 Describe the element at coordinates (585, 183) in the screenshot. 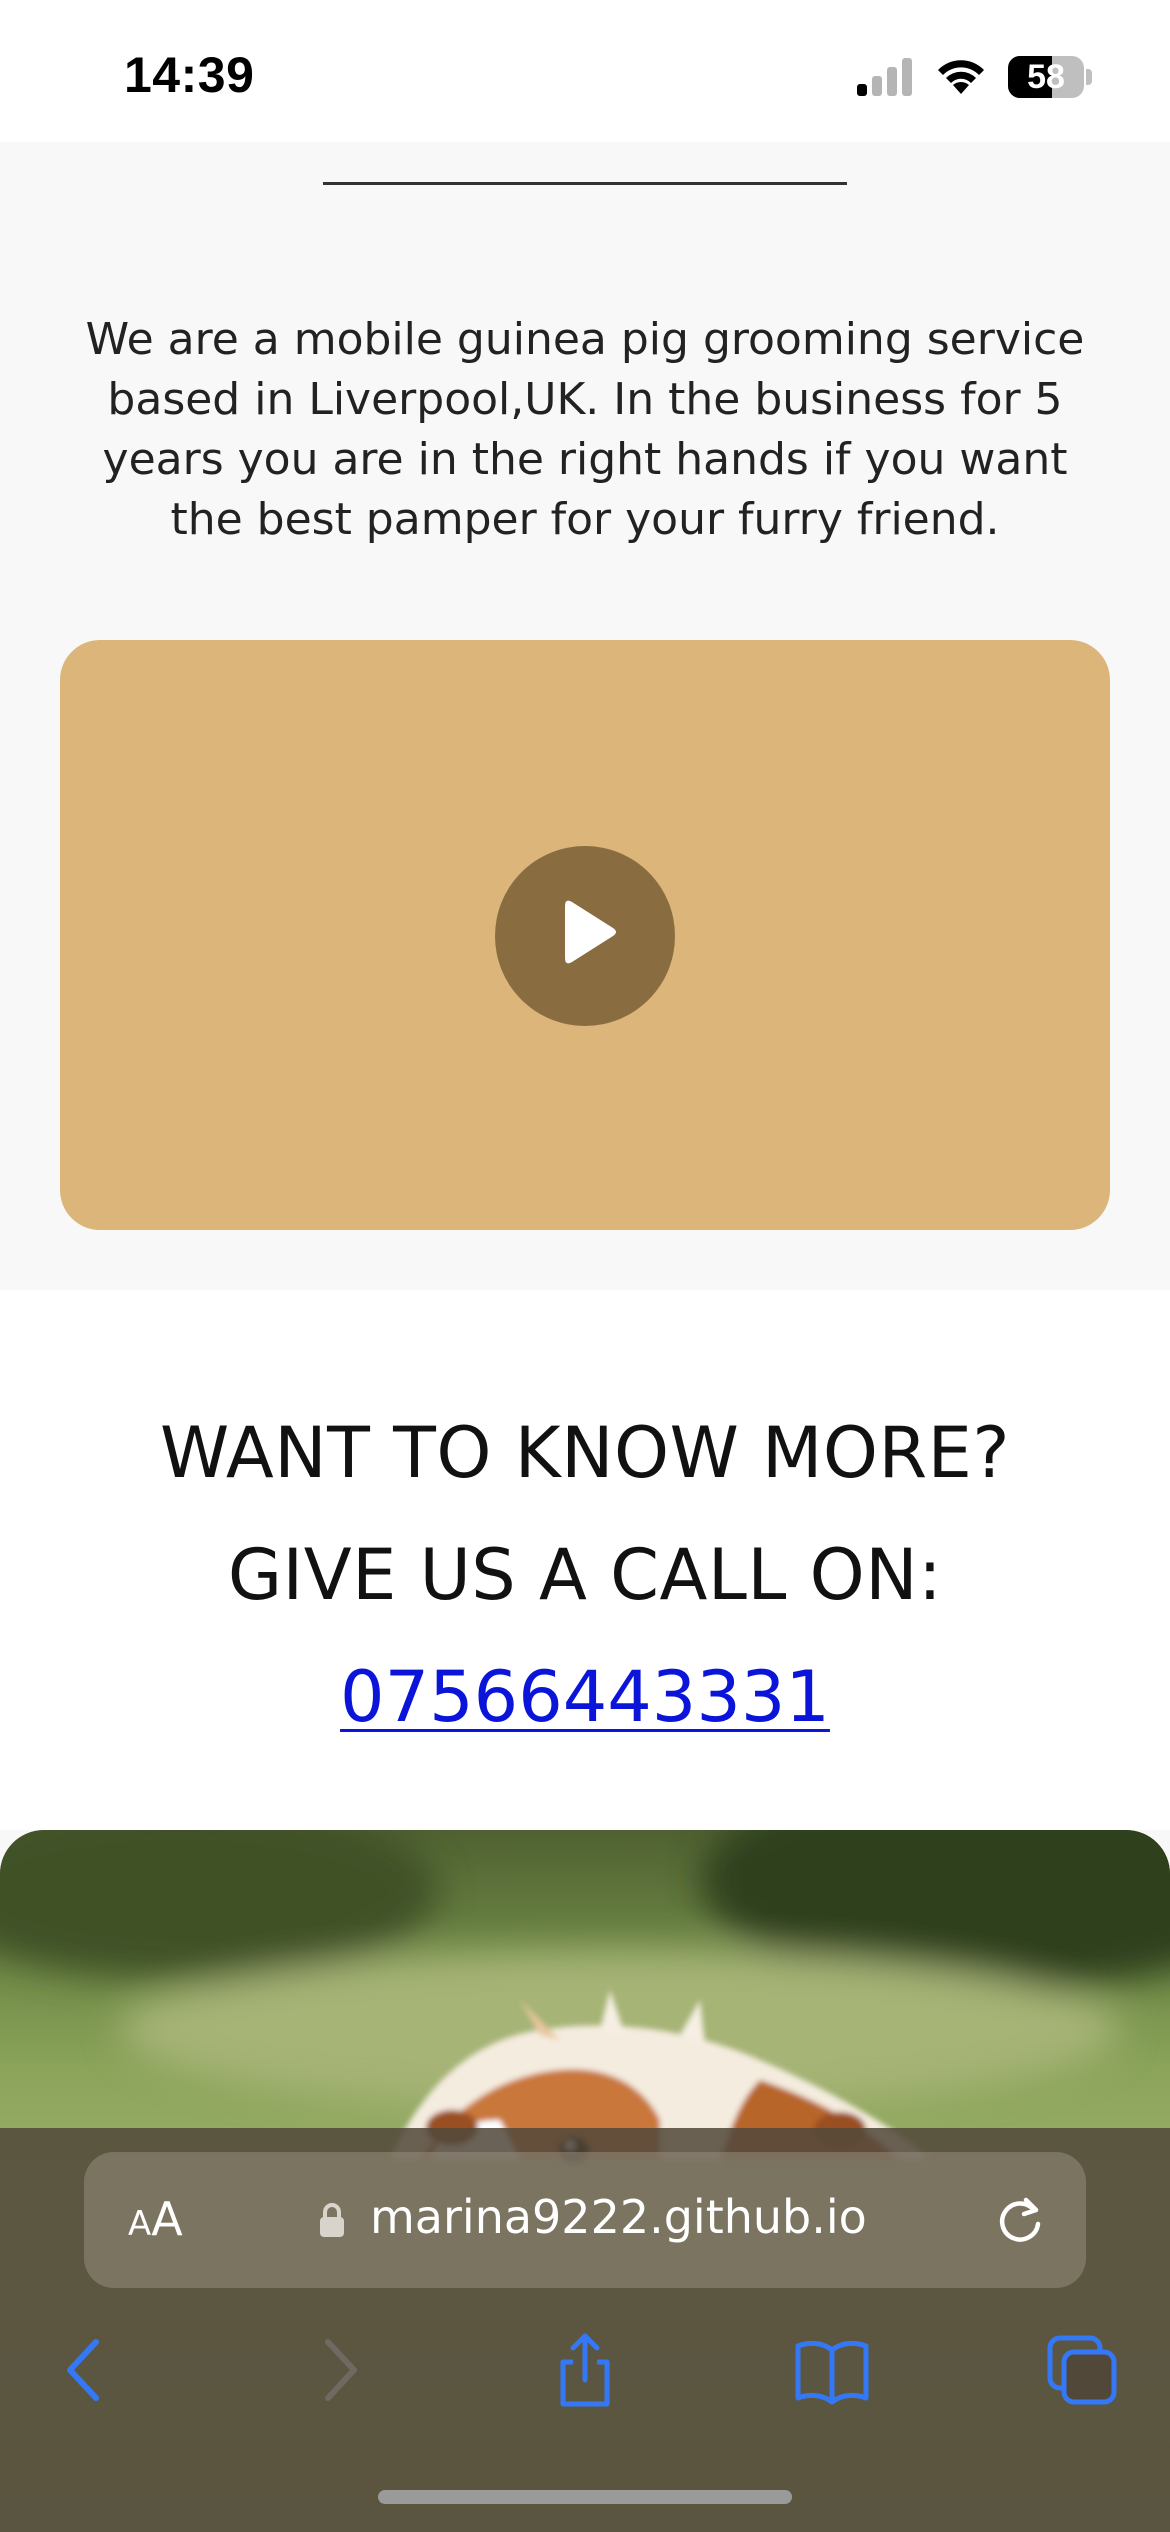

I see `section-divider` at that location.